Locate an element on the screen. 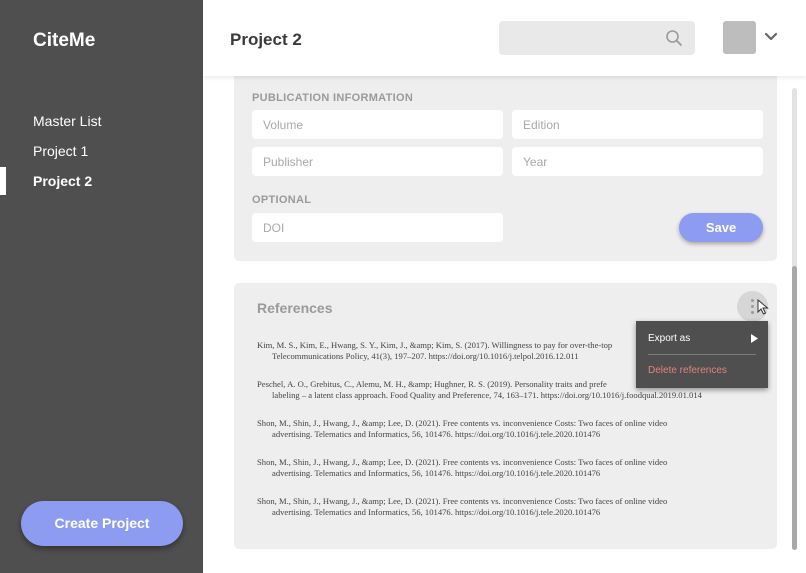  mouse-cursor-icon is located at coordinates (763, 307).